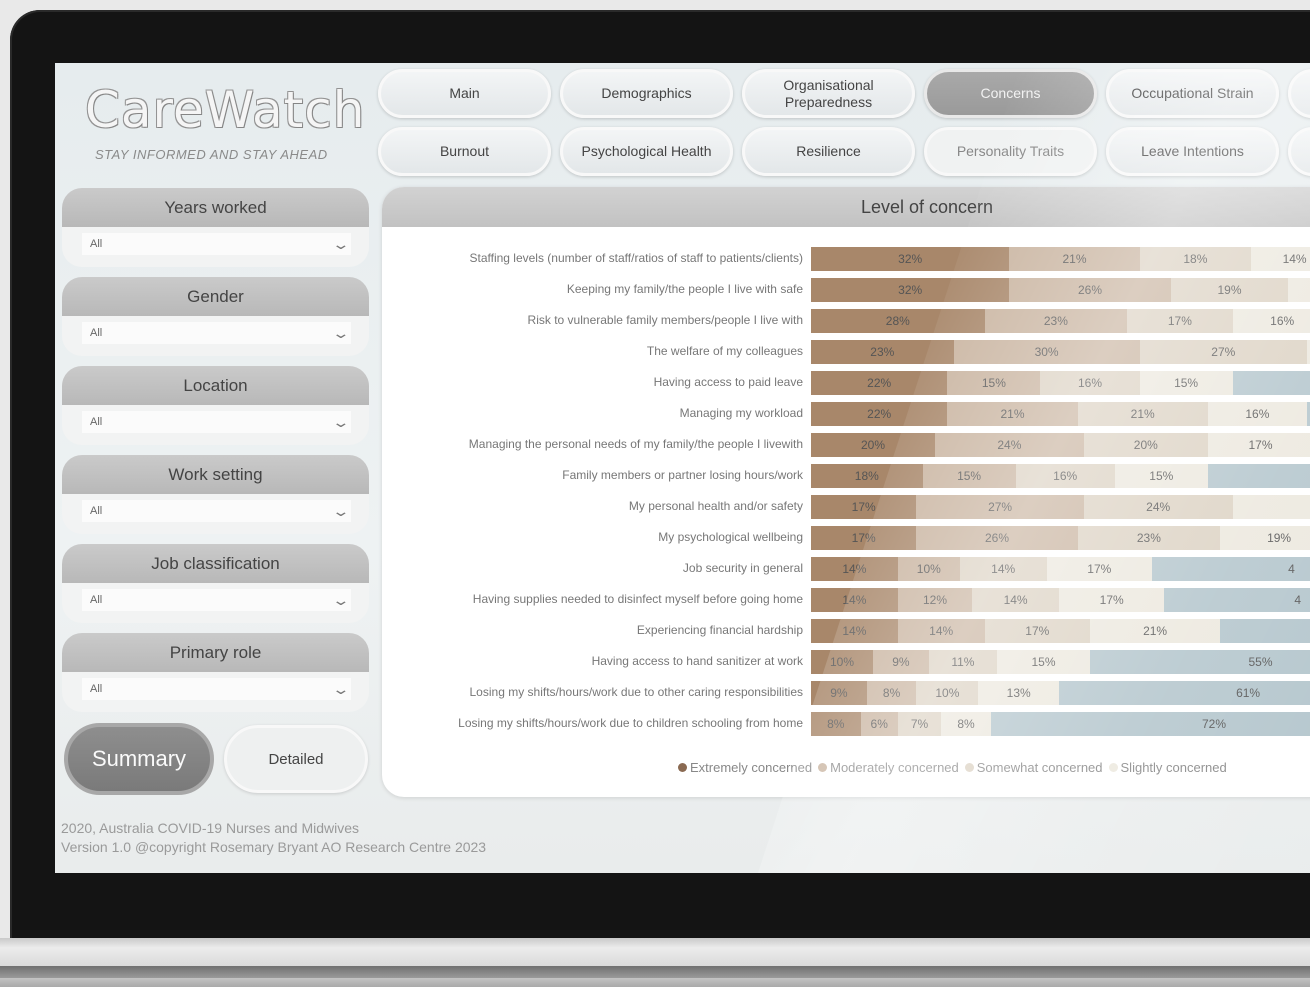  I want to click on tab-personality-traits: Personality Traits, so click(1010, 151).